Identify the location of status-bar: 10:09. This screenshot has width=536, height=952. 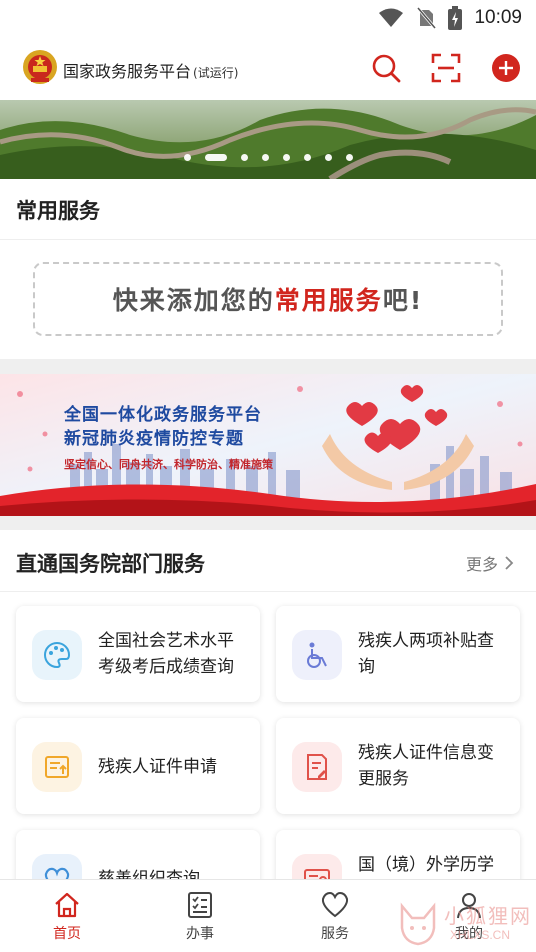
(268, 18).